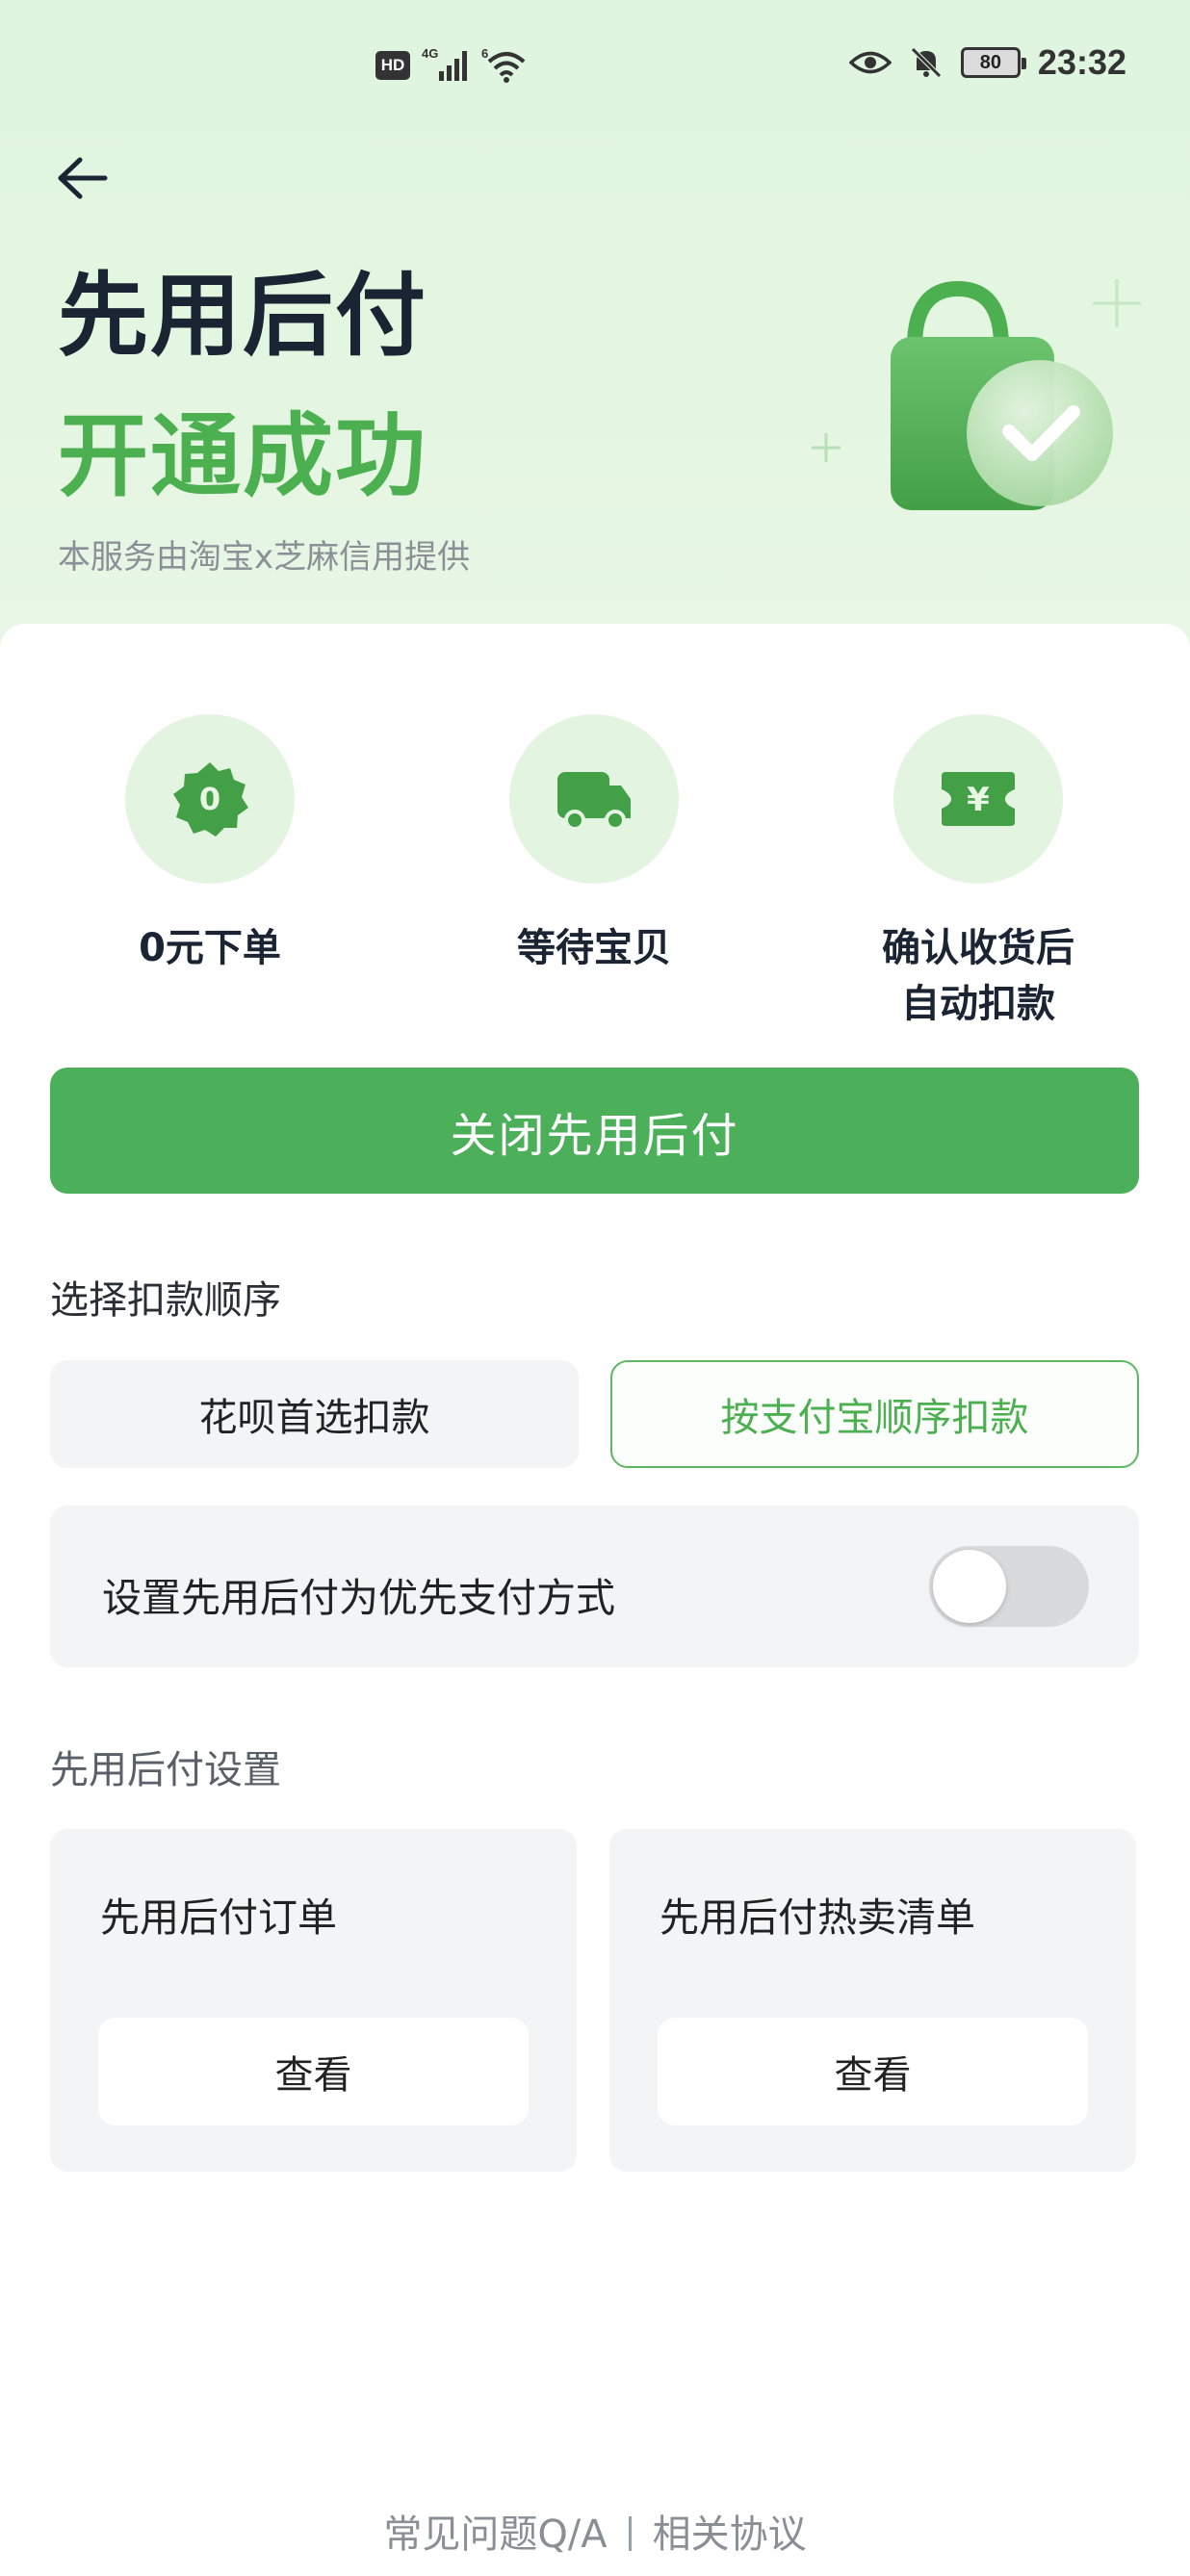 This screenshot has width=1190, height=2576. I want to click on success-subtitle: 开通成功, so click(243, 457).